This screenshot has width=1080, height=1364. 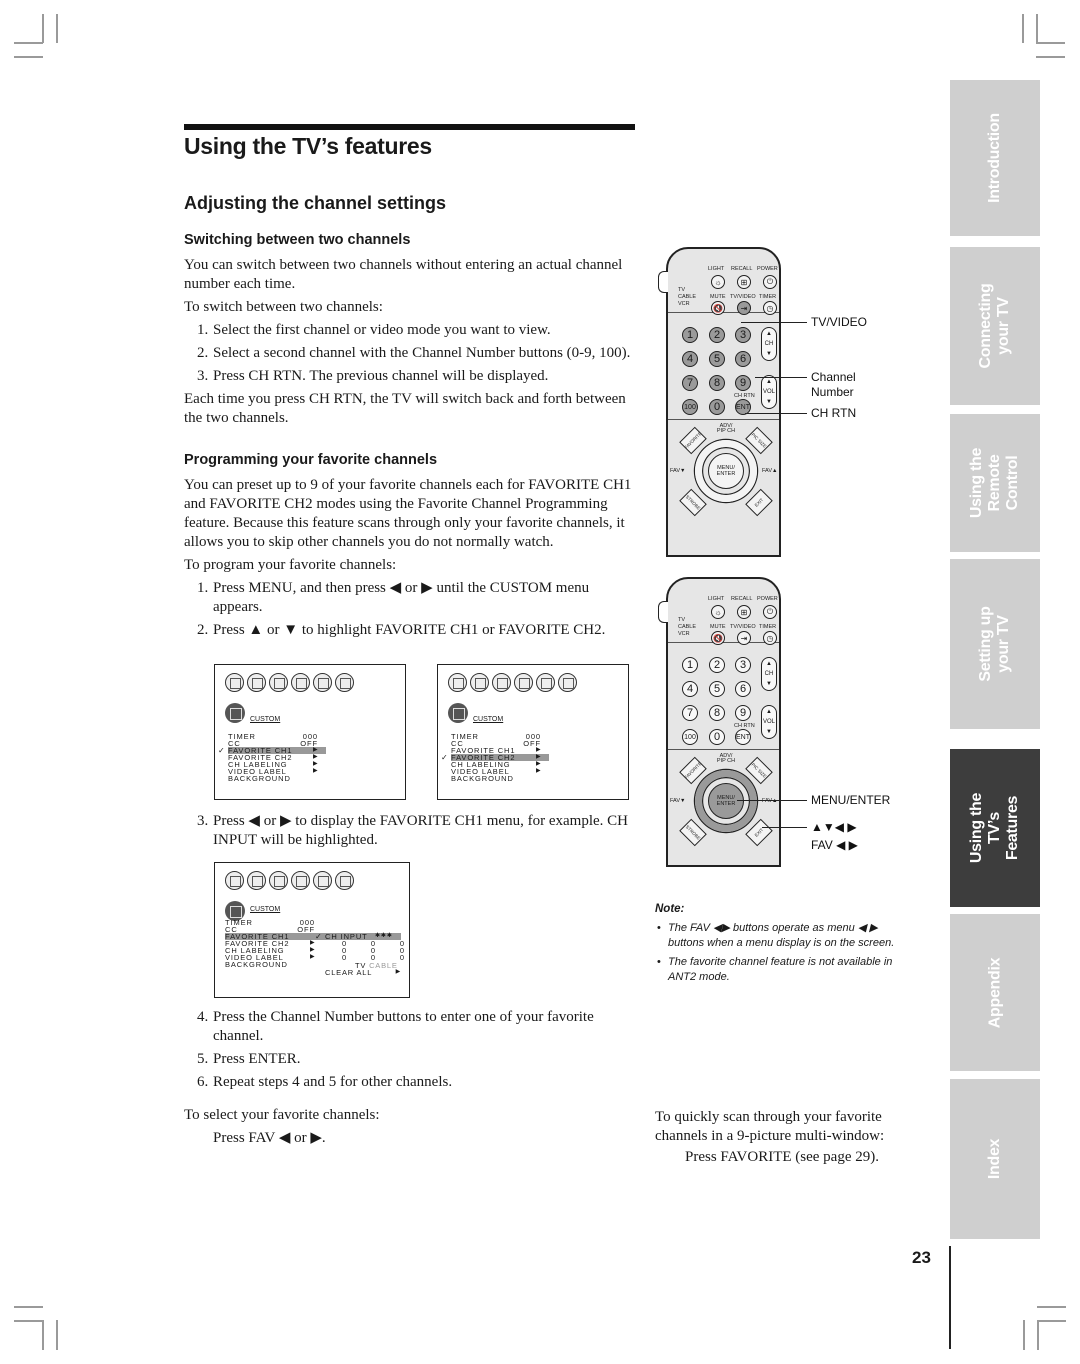 What do you see at coordinates (282, 1115) in the screenshot?
I see `select-lead: To select your favorite channels:` at bounding box center [282, 1115].